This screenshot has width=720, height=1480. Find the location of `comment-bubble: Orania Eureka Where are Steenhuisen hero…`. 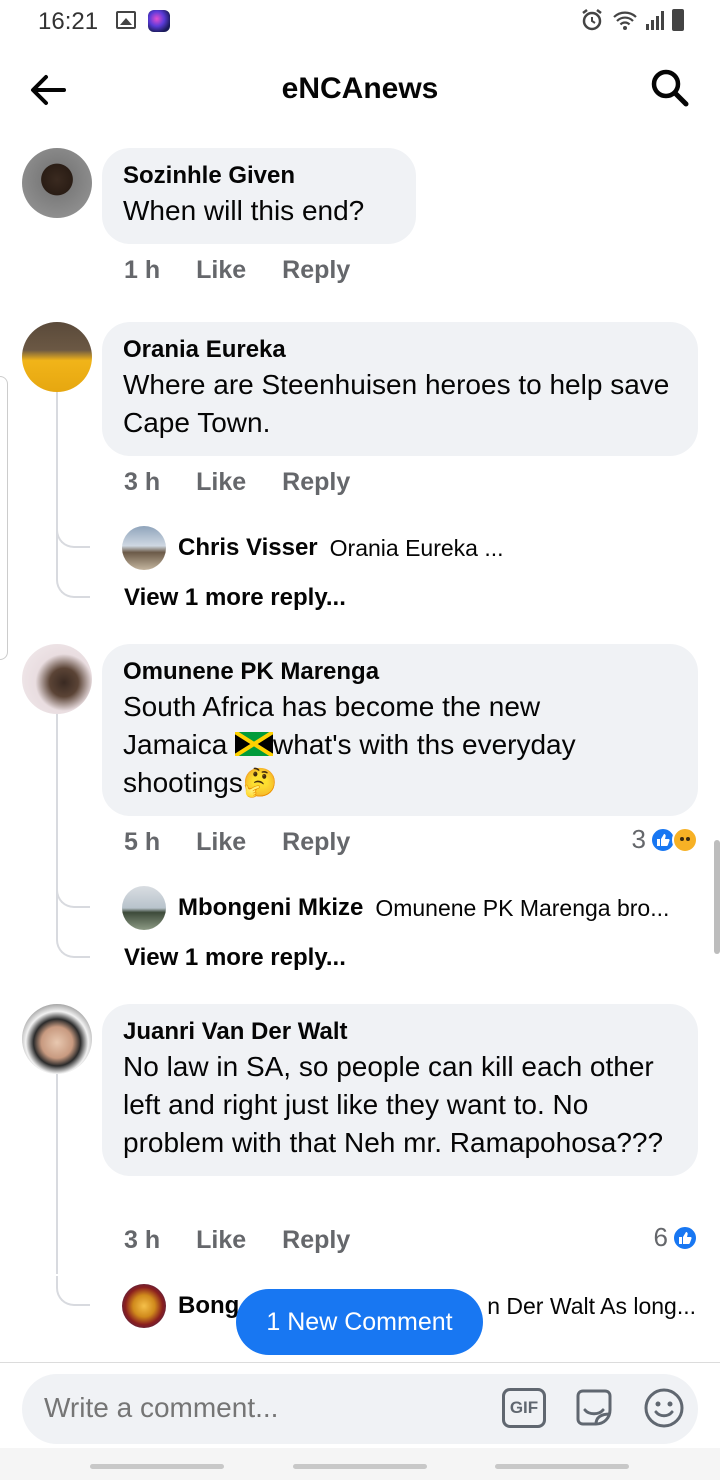

comment-bubble: Orania Eureka Where are Steenhuisen hero… is located at coordinates (400, 389).